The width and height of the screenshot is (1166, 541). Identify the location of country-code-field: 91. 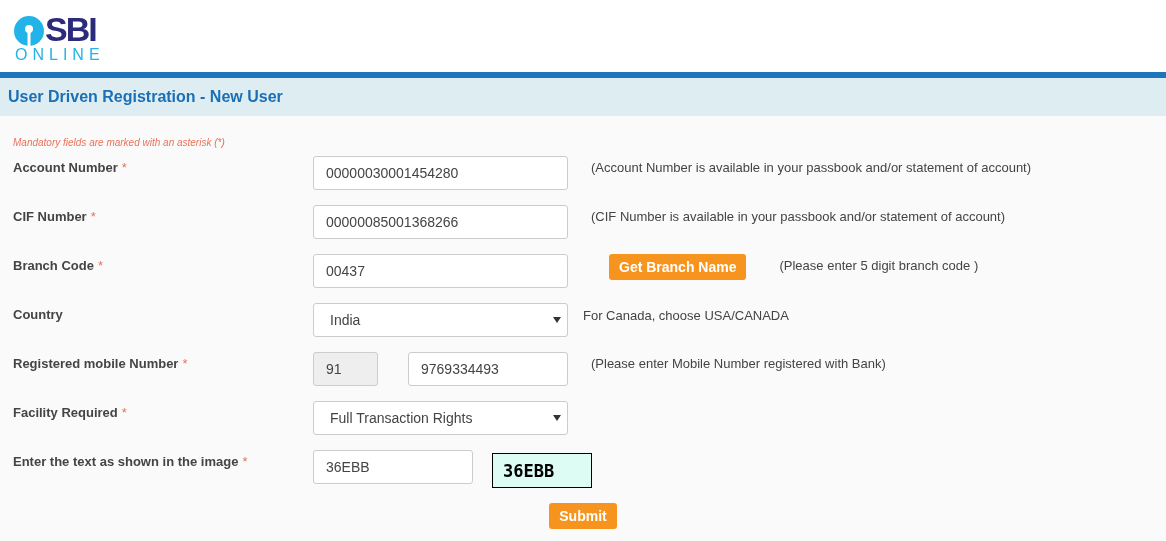
(345, 369).